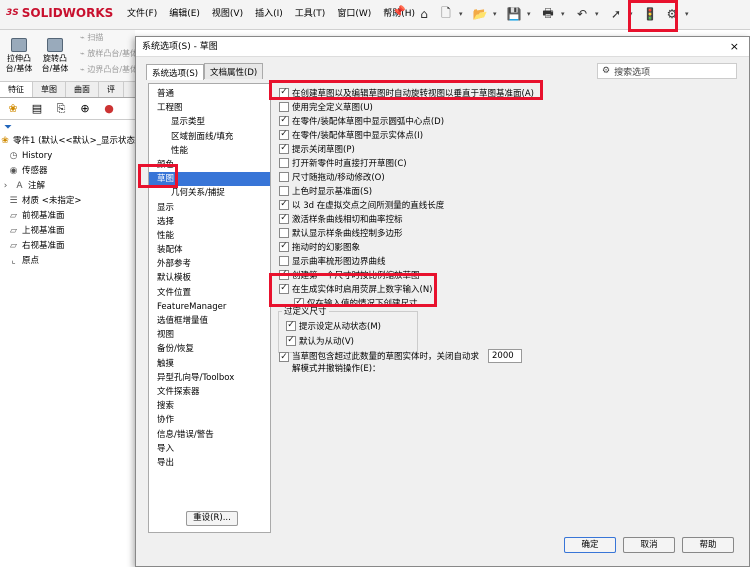  I want to click on tab-system-options: 系统选项(S), so click(175, 72).